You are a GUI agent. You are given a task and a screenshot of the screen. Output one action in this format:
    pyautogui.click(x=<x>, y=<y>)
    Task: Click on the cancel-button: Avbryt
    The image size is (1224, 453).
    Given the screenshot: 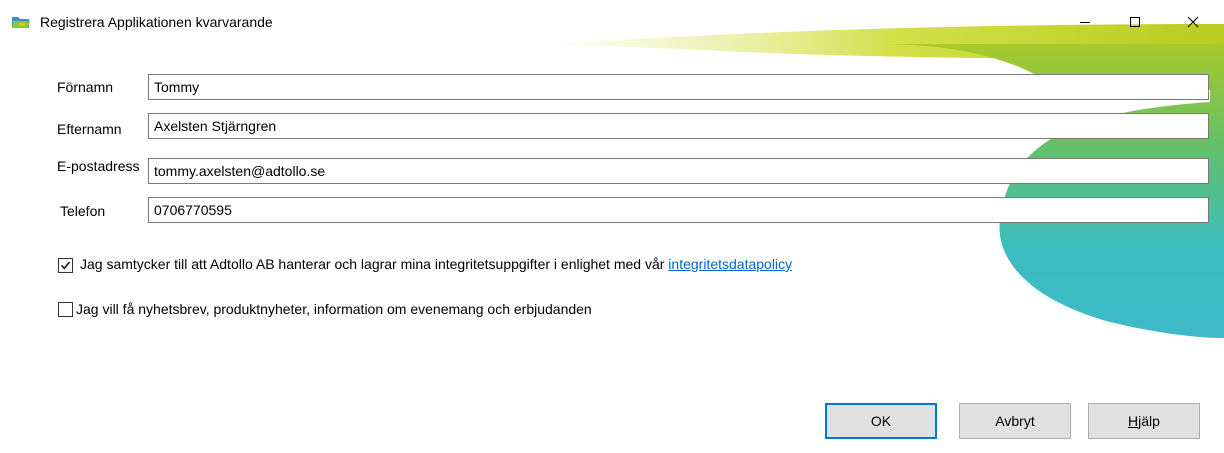 What is the action you would take?
    pyautogui.click(x=1015, y=421)
    